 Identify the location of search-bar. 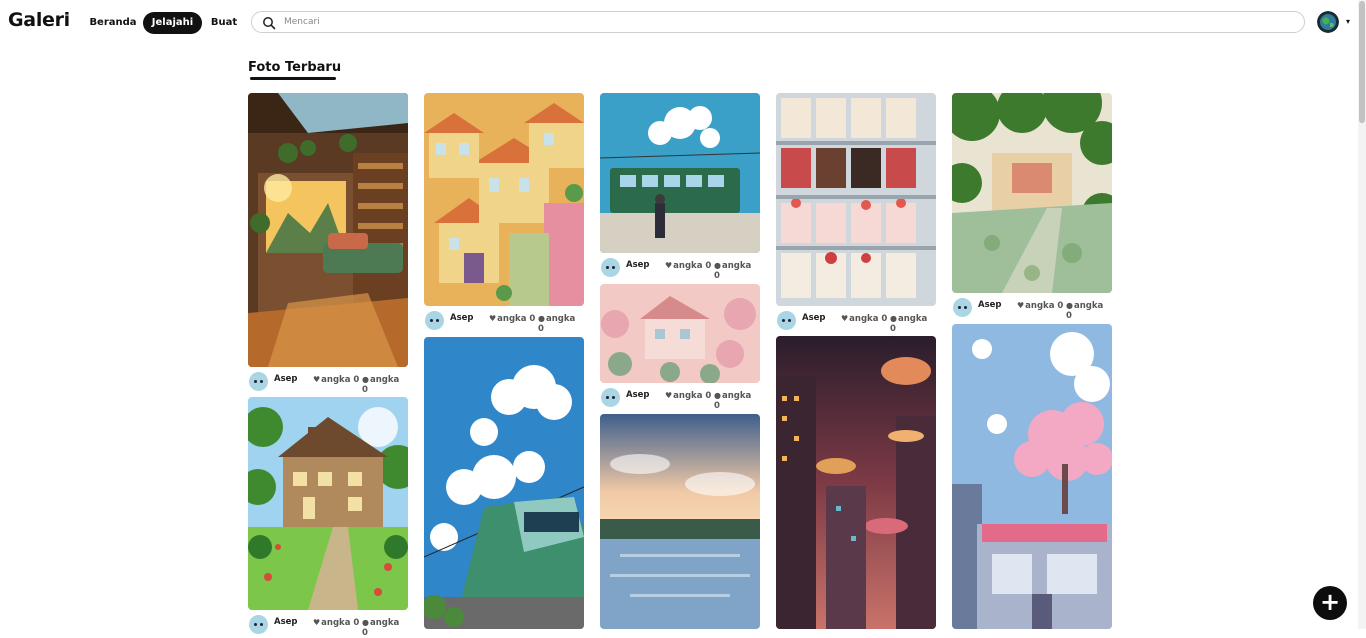
(778, 22).